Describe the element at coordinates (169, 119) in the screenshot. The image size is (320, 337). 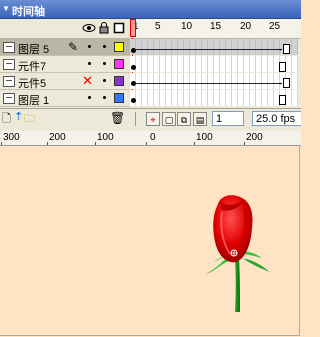
I see `onion-skin-button: ▢` at that location.